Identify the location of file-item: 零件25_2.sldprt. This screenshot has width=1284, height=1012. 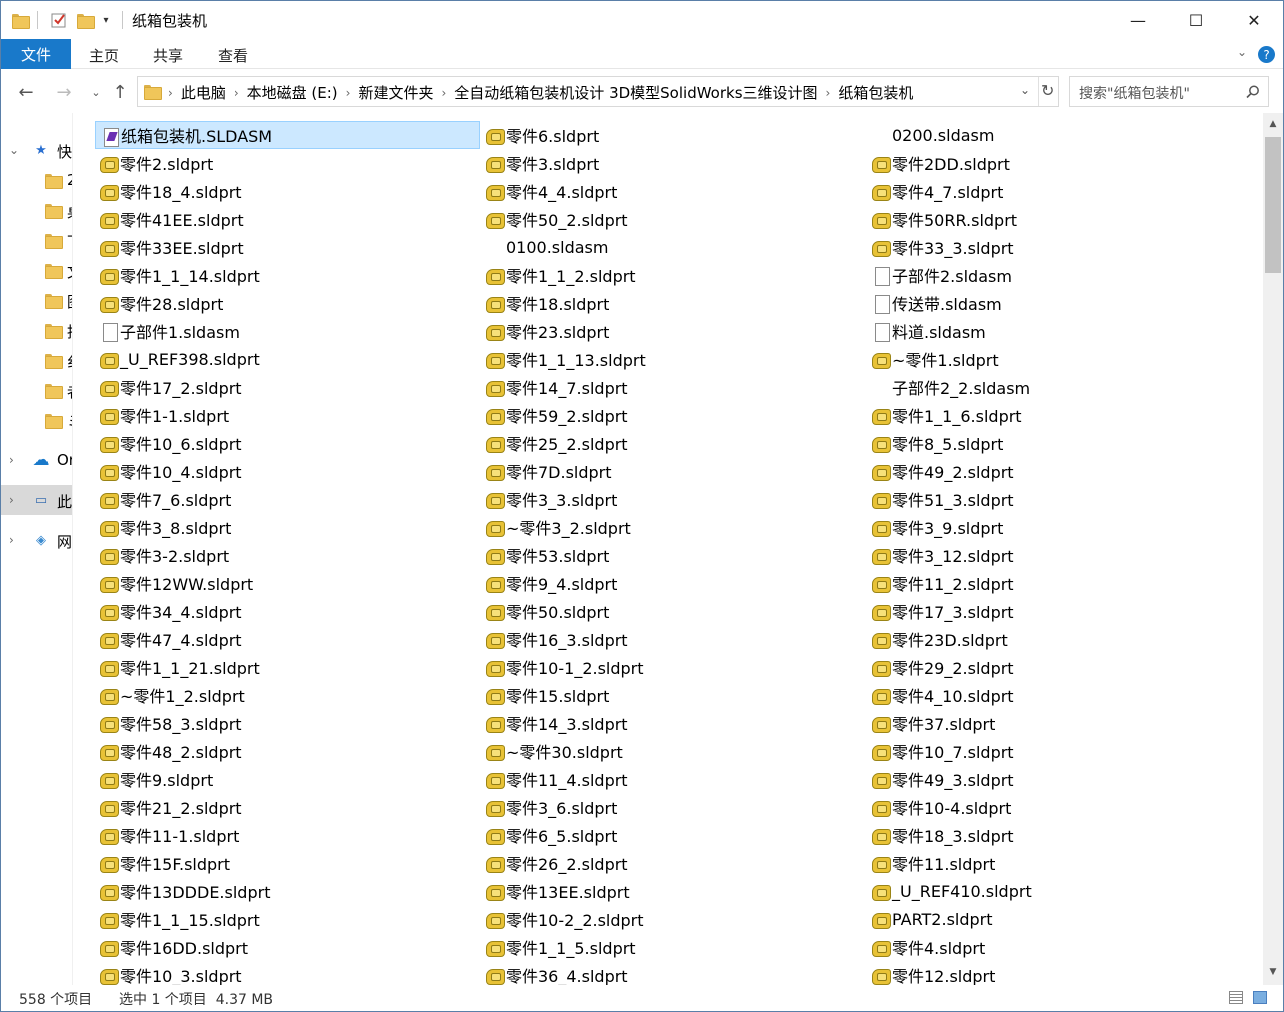
(673, 443).